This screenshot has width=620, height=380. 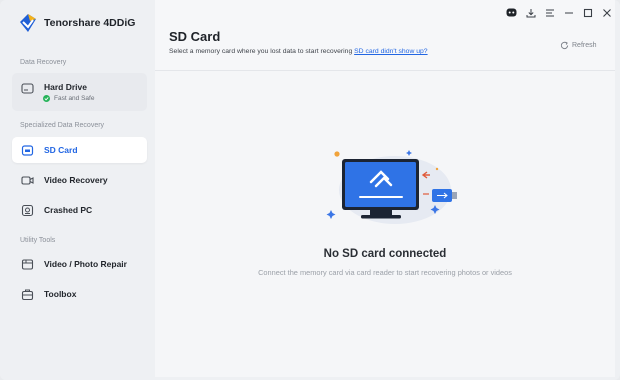 What do you see at coordinates (65, 87) in the screenshot?
I see `sidebar-item-label: Hard Drive` at bounding box center [65, 87].